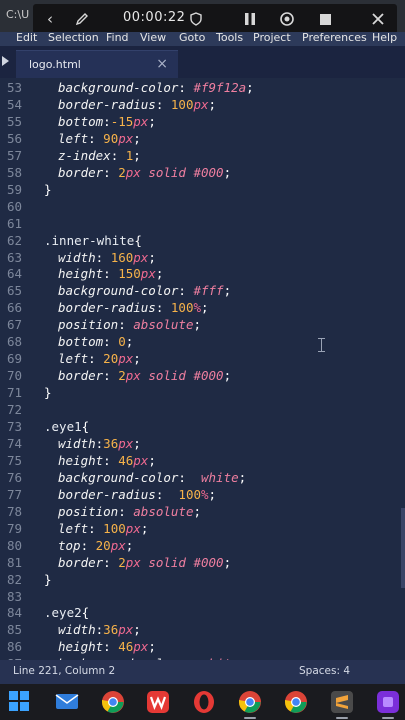 Image resolution: width=405 pixels, height=720 pixels. What do you see at coordinates (153, 38) in the screenshot?
I see `menu-item-view: View` at bounding box center [153, 38].